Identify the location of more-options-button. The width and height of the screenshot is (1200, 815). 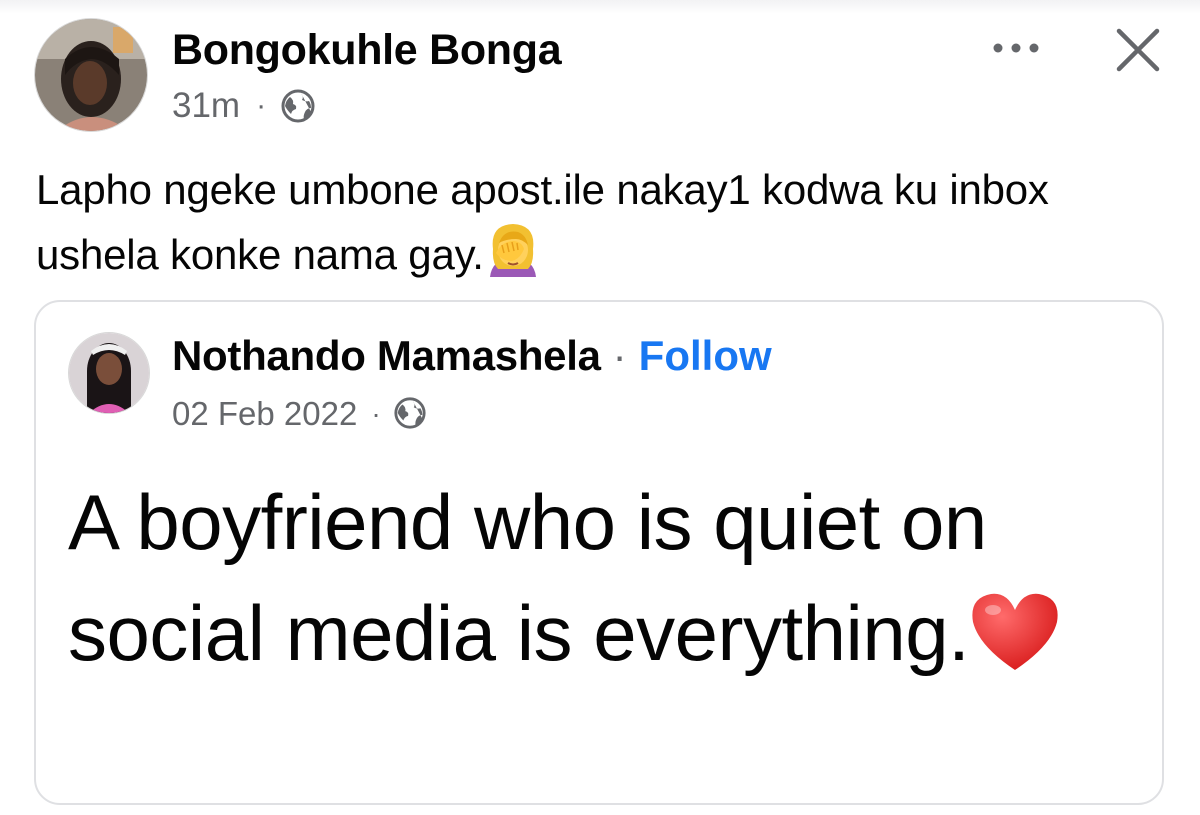
(1016, 48).